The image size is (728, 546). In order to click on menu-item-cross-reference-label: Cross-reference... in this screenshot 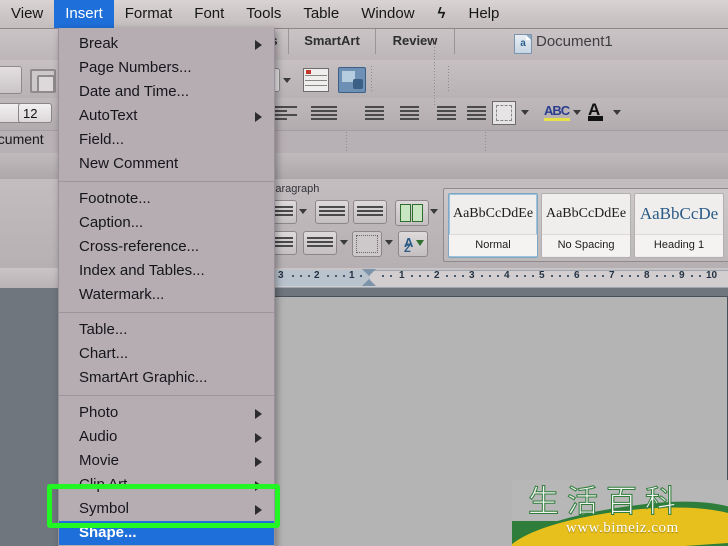, I will do `click(139, 246)`.